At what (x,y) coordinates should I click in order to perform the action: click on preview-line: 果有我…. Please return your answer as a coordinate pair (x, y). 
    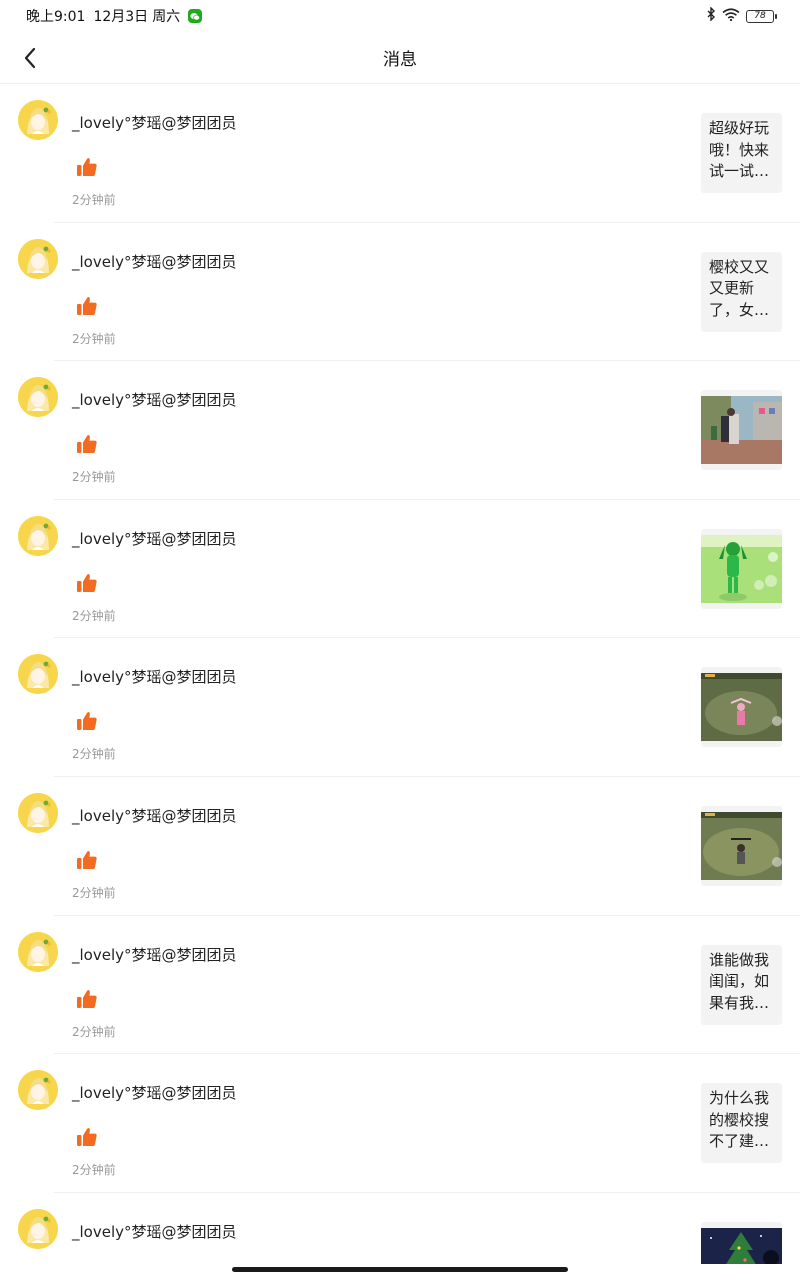
    Looking at the image, I should click on (739, 1002).